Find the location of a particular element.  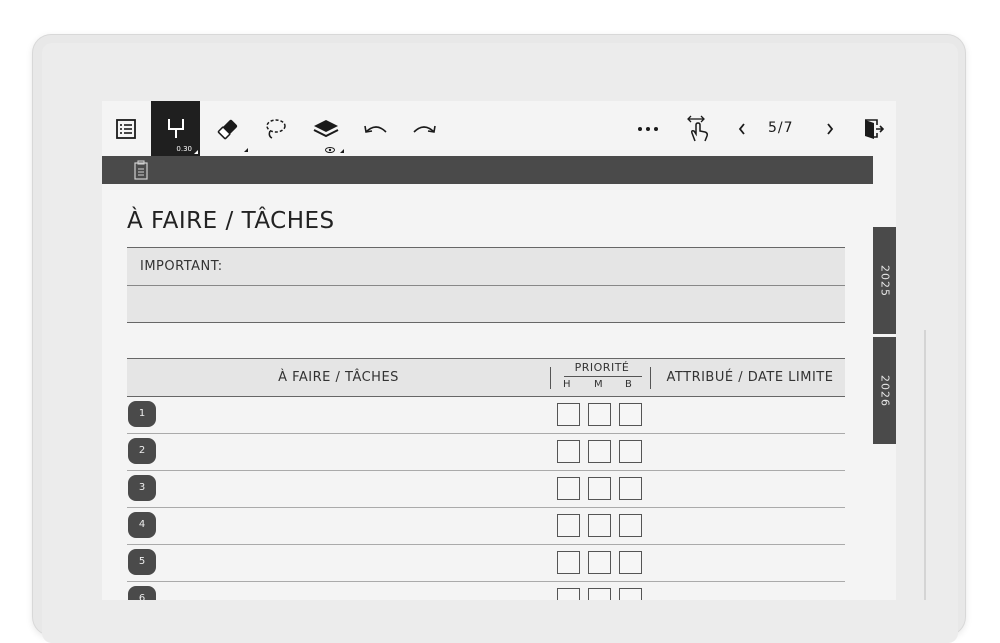

menu-icon is located at coordinates (126, 128).